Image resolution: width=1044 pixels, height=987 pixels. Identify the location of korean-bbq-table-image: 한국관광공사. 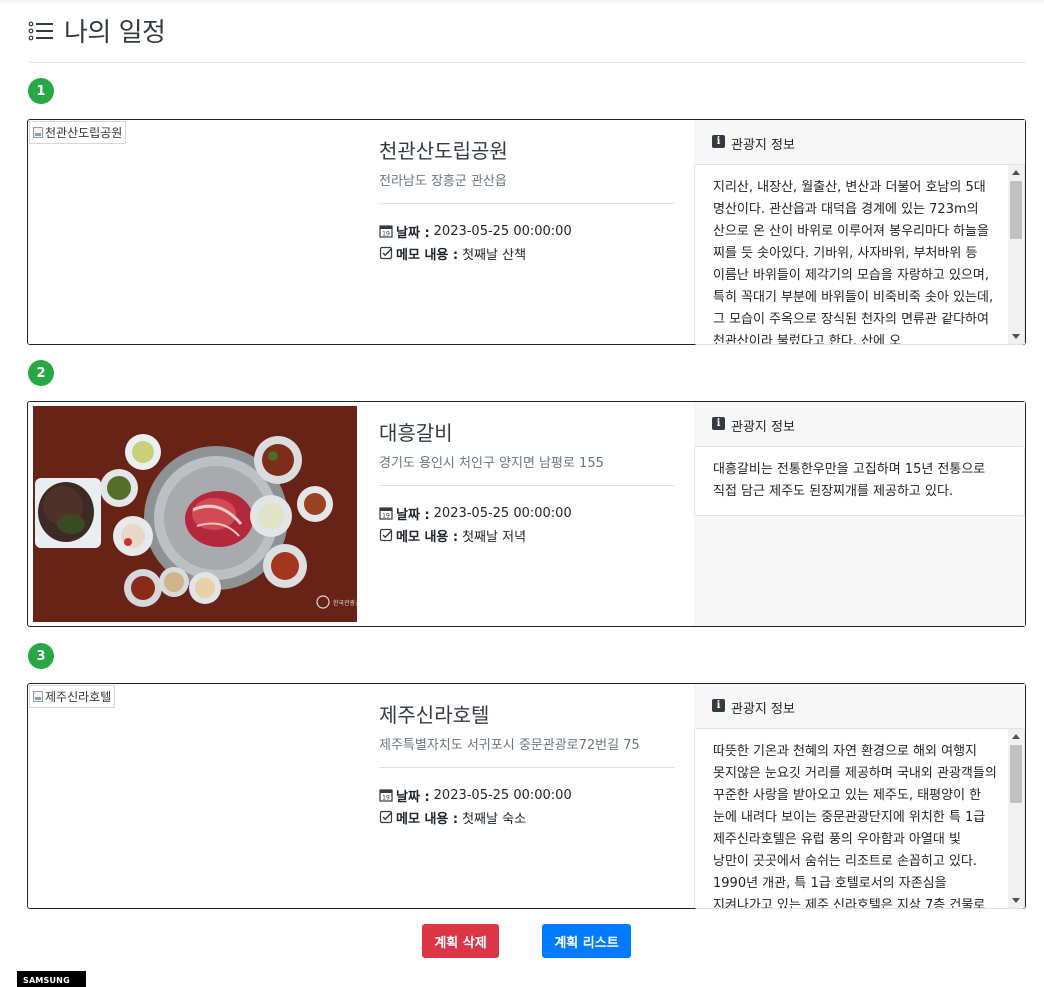
(195, 514).